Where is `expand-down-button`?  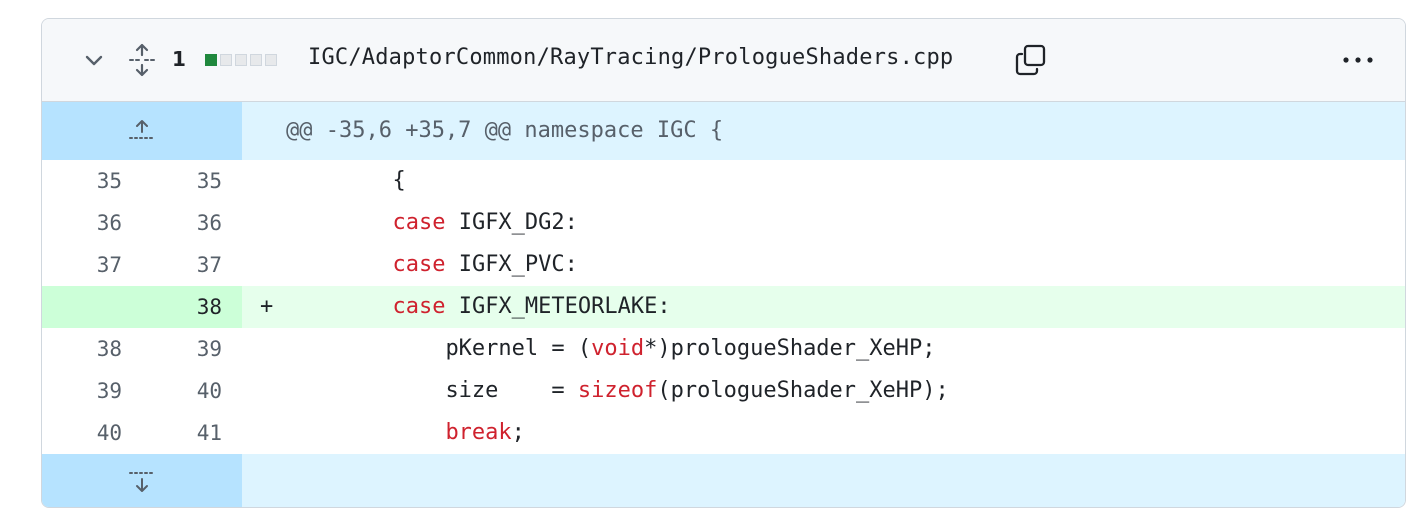
expand-down-button is located at coordinates (142, 480).